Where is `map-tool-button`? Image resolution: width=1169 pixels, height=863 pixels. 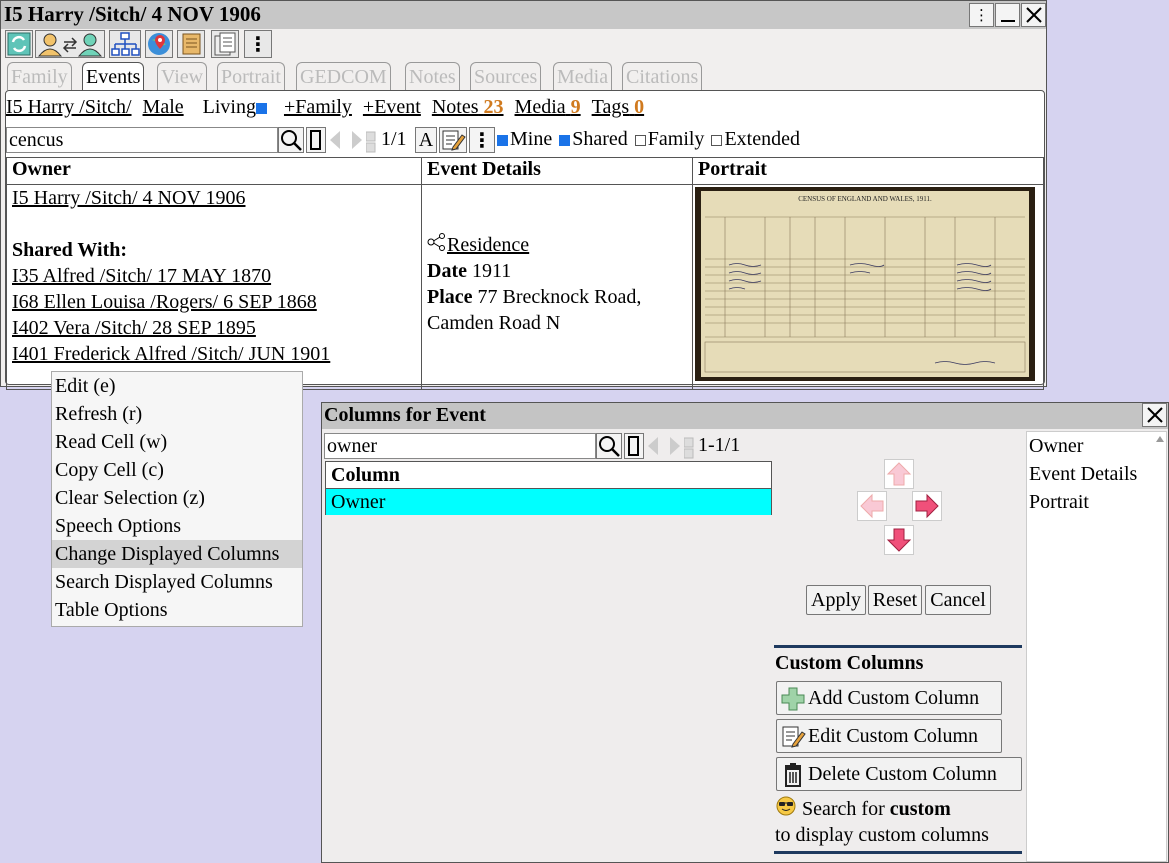 map-tool-button is located at coordinates (159, 44).